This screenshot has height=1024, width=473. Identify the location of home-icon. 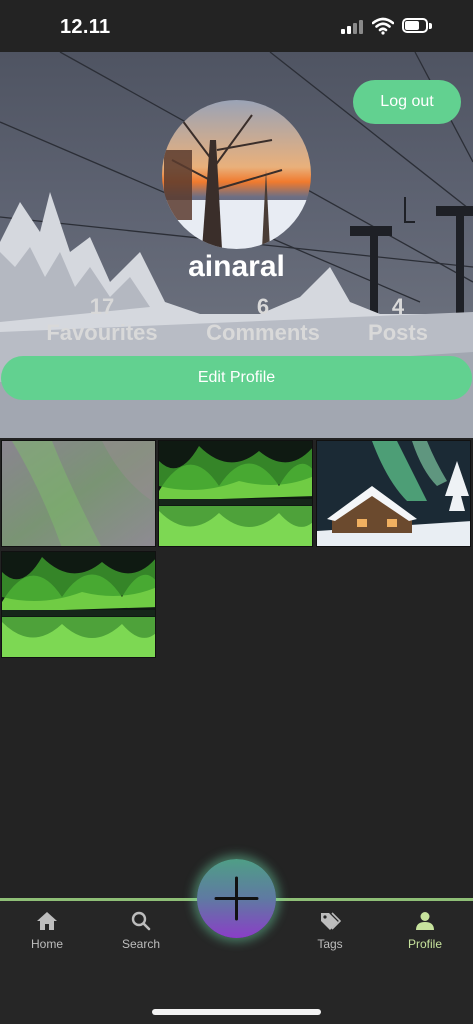
(47, 921).